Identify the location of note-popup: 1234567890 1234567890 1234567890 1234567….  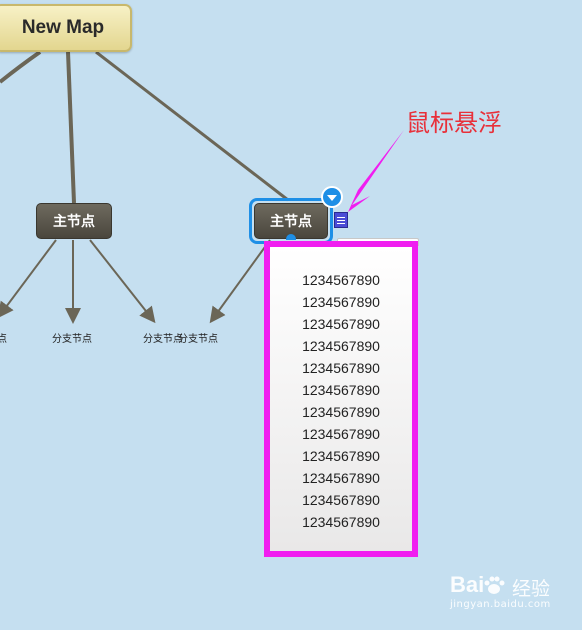
(341, 399).